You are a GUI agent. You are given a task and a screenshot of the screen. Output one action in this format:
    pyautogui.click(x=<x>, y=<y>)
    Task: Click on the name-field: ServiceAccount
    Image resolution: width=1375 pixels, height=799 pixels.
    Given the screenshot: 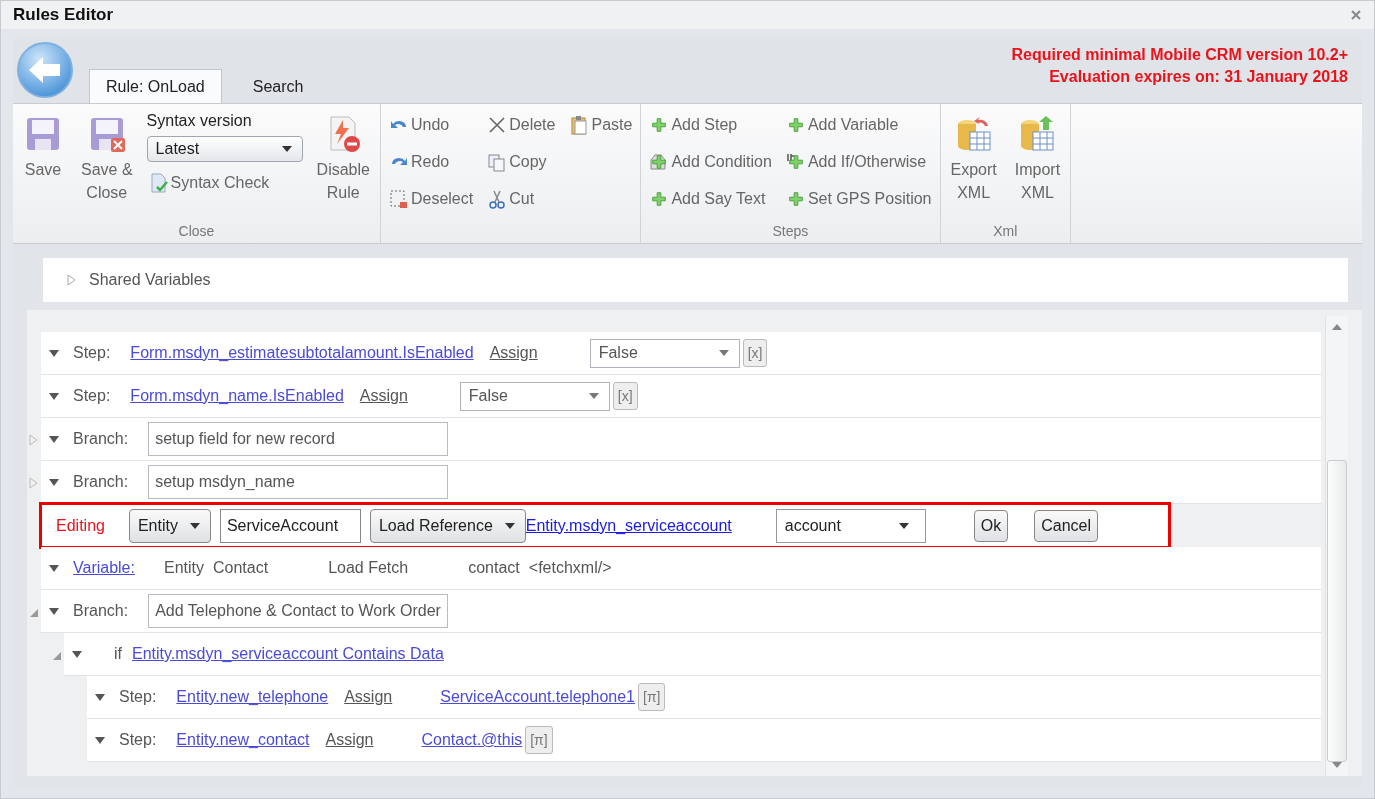 What is the action you would take?
    pyautogui.click(x=290, y=525)
    